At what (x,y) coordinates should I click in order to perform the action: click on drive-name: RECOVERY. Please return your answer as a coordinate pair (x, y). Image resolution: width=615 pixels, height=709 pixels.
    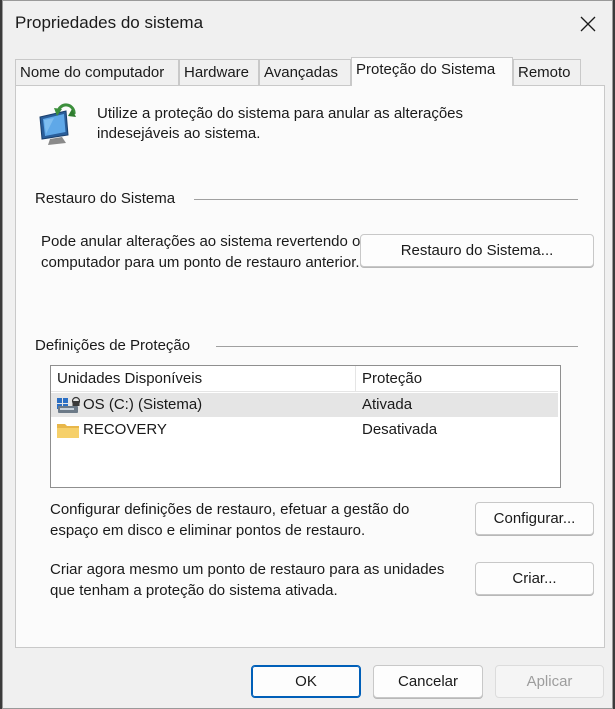
    Looking at the image, I should click on (125, 429).